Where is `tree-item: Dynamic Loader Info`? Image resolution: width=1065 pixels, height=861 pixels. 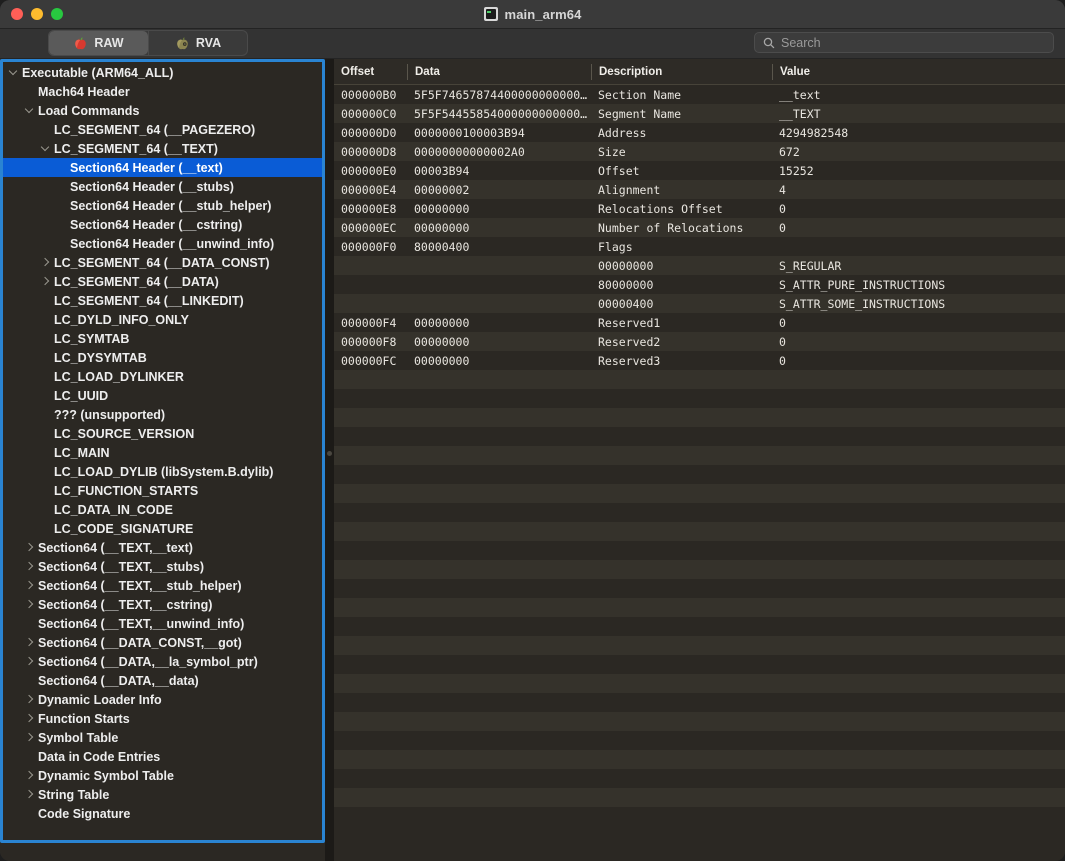 tree-item: Dynamic Loader Info is located at coordinates (162, 699).